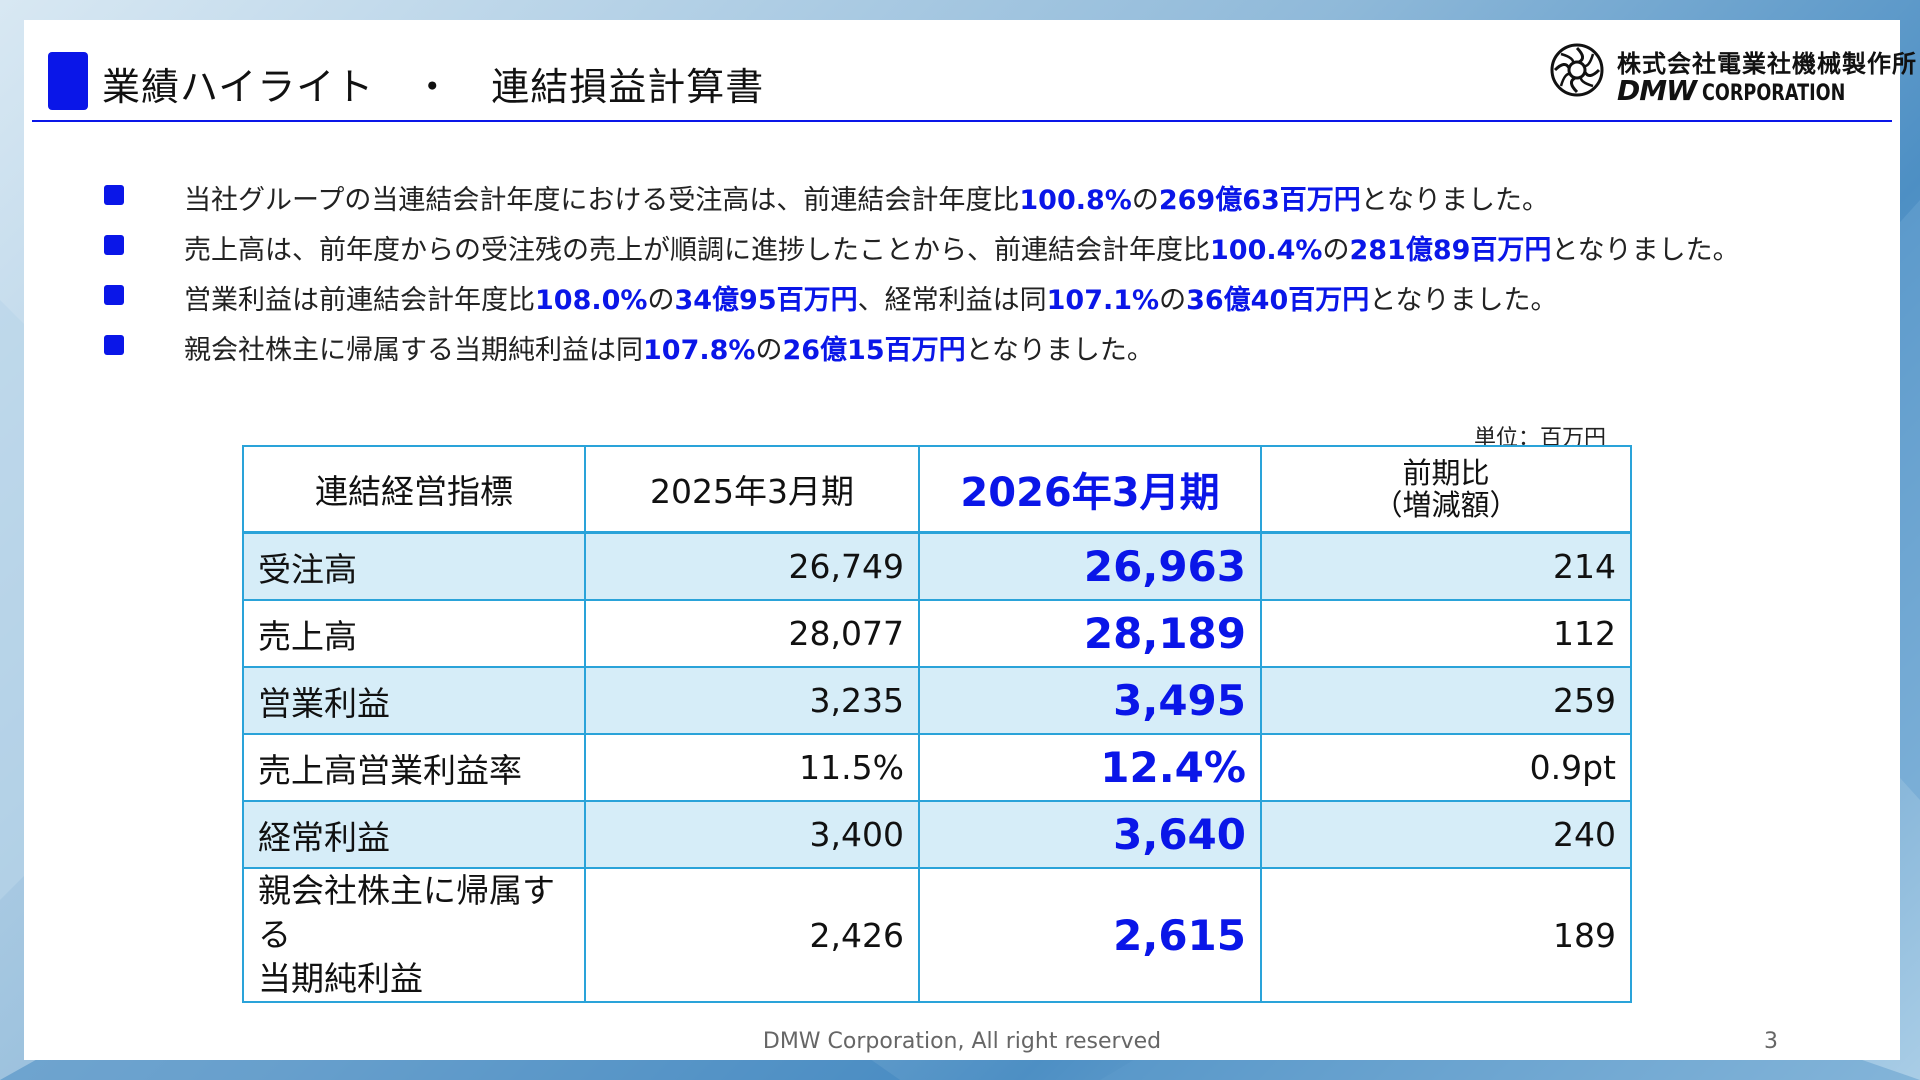  I want to click on bullet-highlight: 269億63百万円, so click(1259, 200).